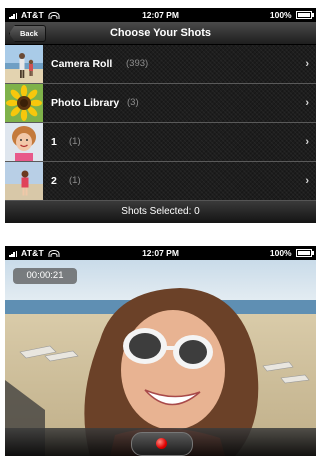  What do you see at coordinates (160, 142) in the screenshot?
I see `album-row-1: 1 (1) ›` at bounding box center [160, 142].